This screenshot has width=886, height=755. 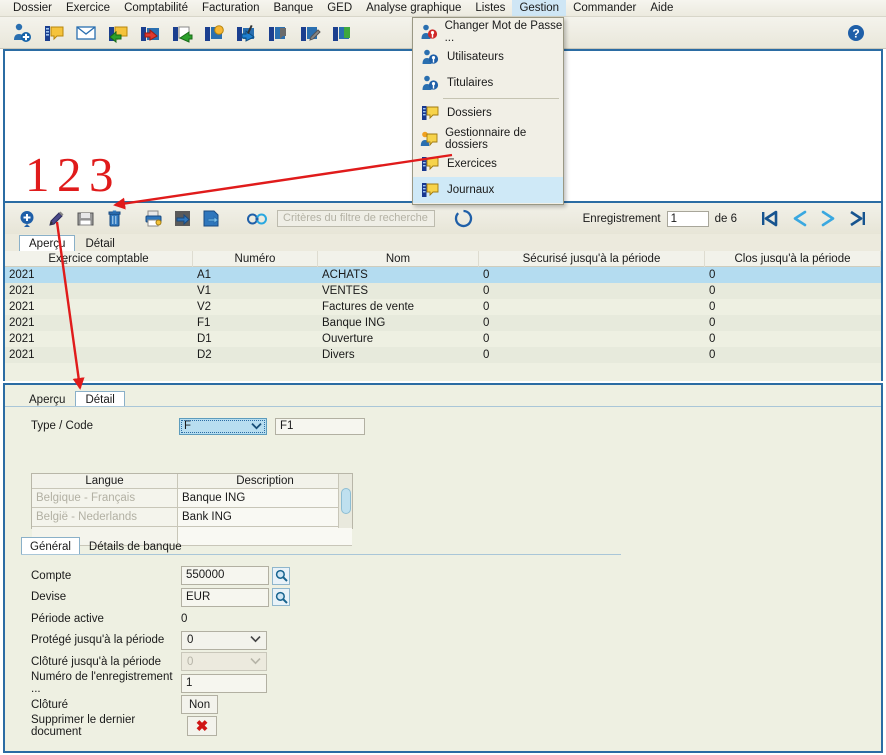 What do you see at coordinates (463, 219) in the screenshot?
I see `refresh-circle-icon` at bounding box center [463, 219].